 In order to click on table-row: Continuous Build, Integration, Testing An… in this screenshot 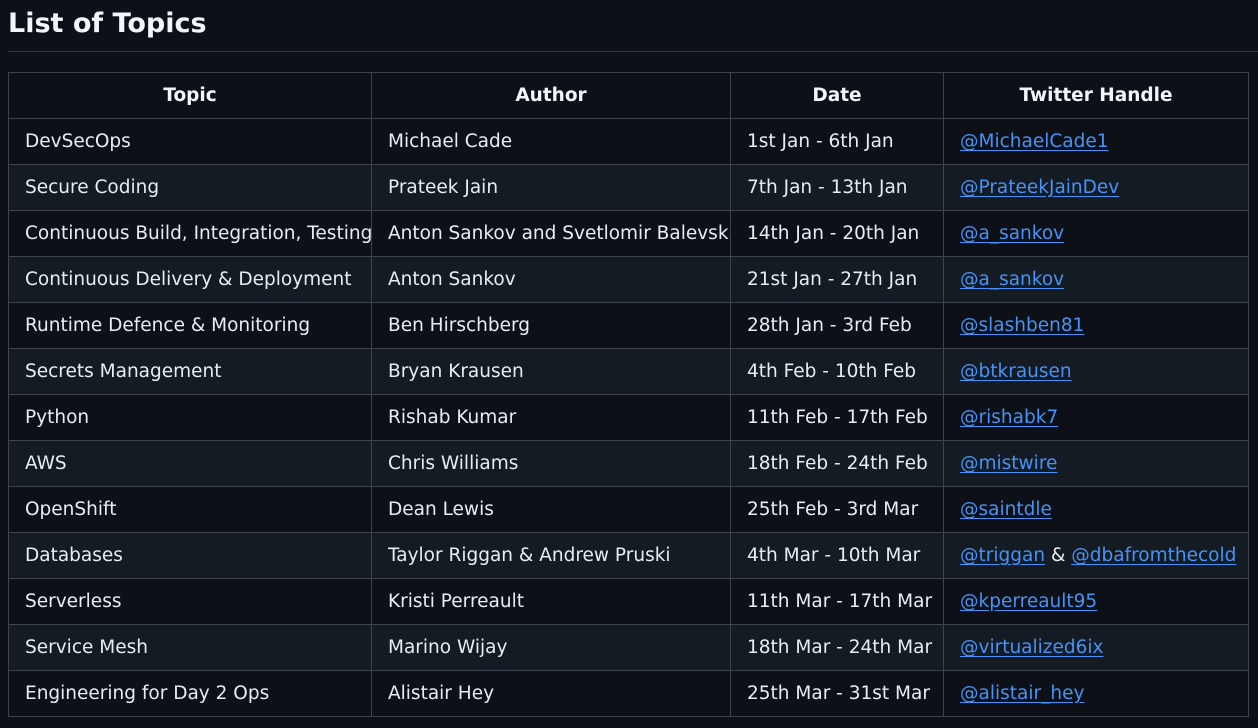, I will do `click(628, 233)`.